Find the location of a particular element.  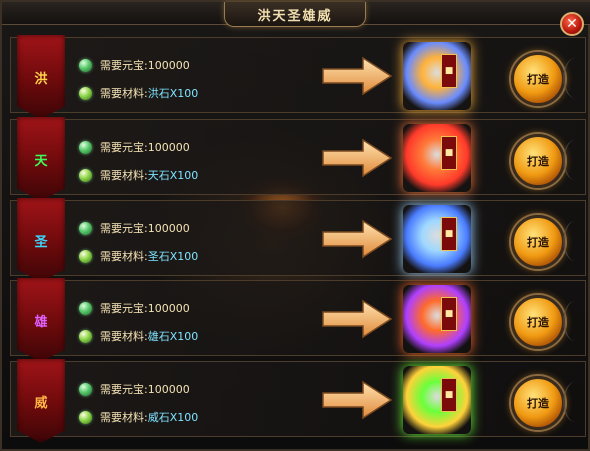

material-requirement: 需要材料: 雄石X100 is located at coordinates (138, 336).